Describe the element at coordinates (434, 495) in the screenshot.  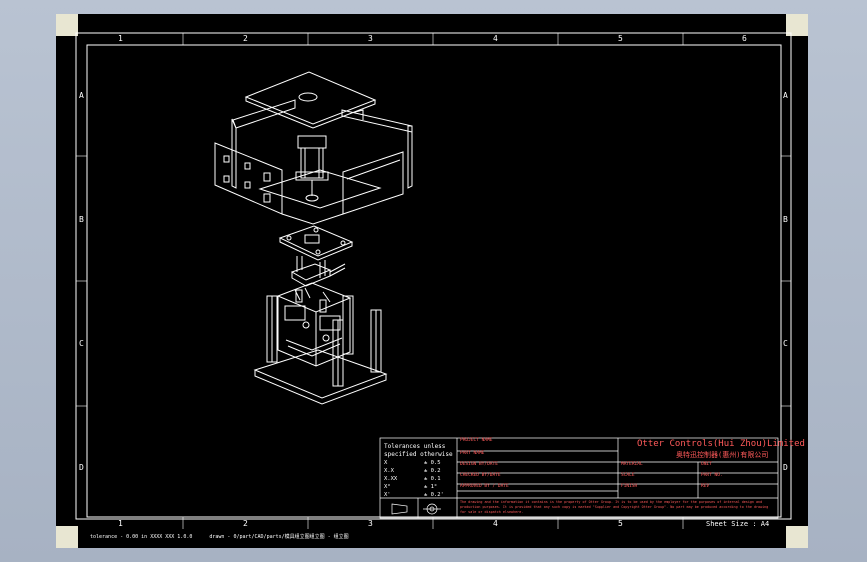
I see `tol-val-5: ± 0.2'` at that location.